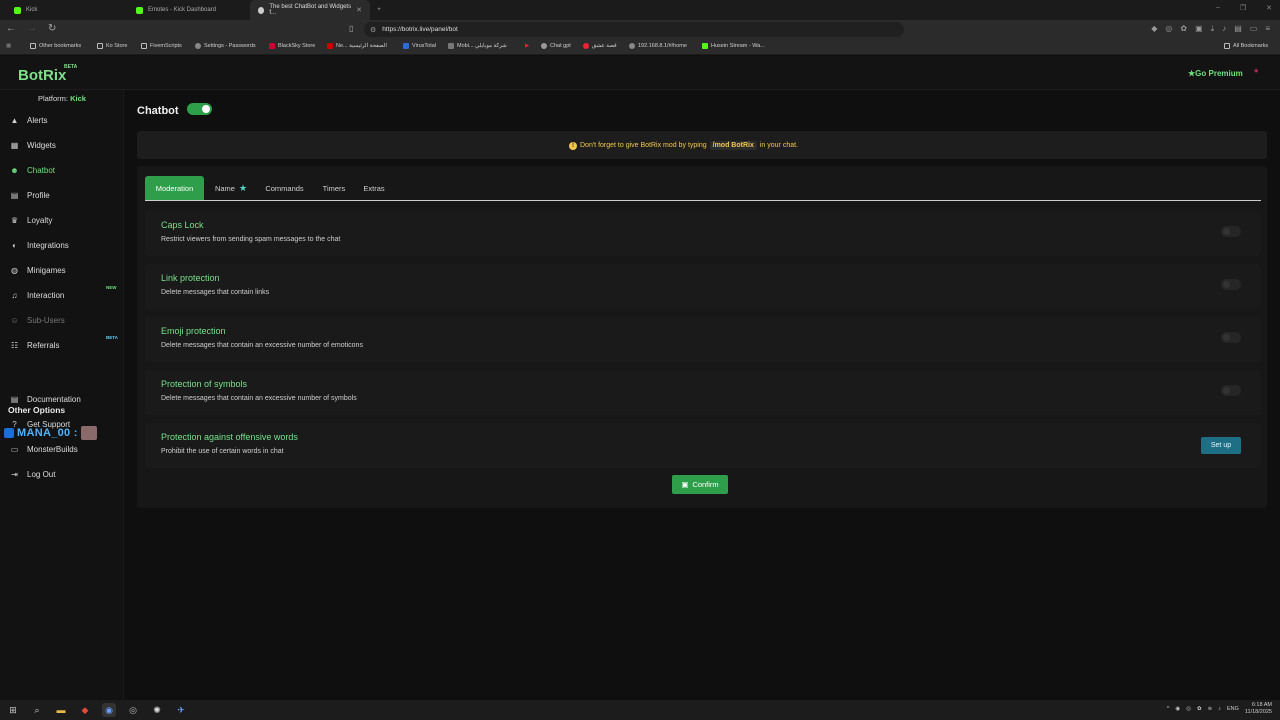  Describe the element at coordinates (182, 225) in the screenshot. I see `option-title: Caps Lock` at that location.